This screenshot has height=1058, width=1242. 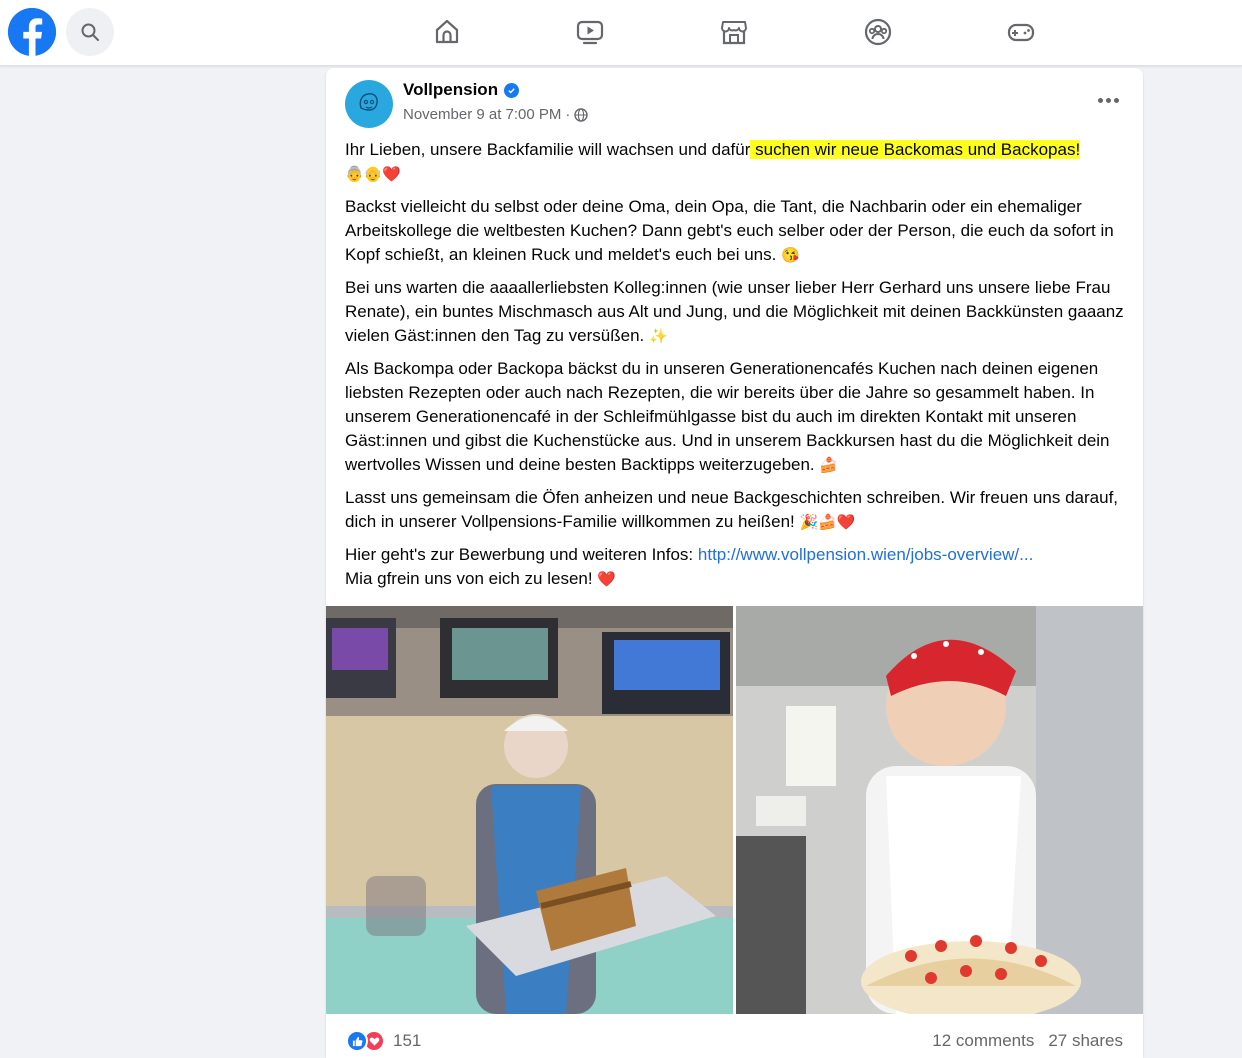 I want to click on nav-home, so click(x=447, y=32).